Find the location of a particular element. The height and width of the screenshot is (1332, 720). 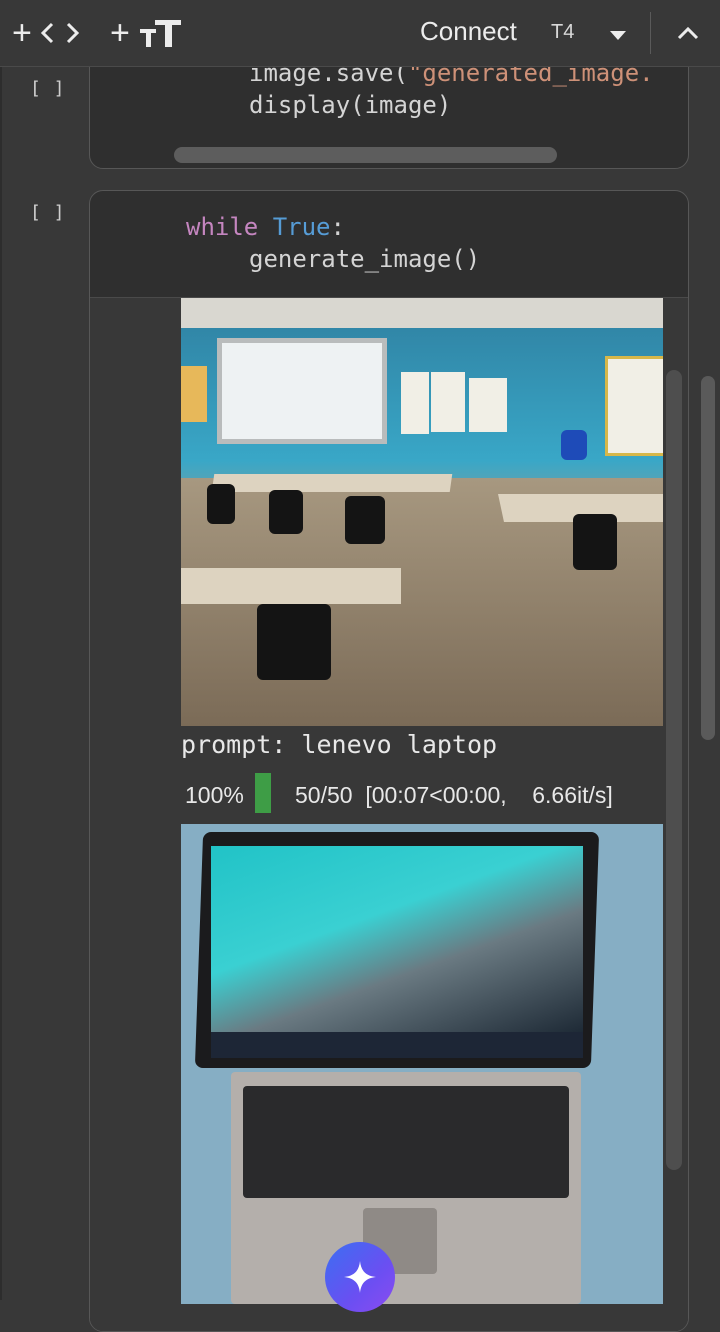

text-format-icon is located at coordinates (160, 33).